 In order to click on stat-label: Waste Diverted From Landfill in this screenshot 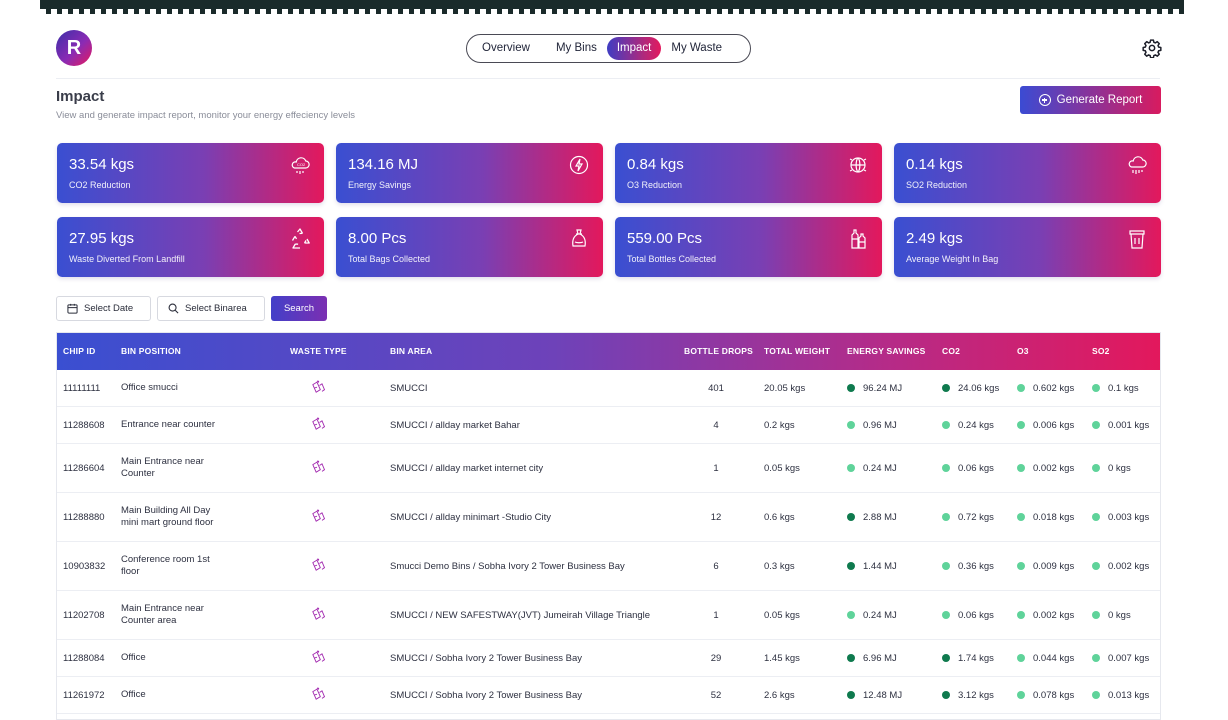, I will do `click(127, 259)`.